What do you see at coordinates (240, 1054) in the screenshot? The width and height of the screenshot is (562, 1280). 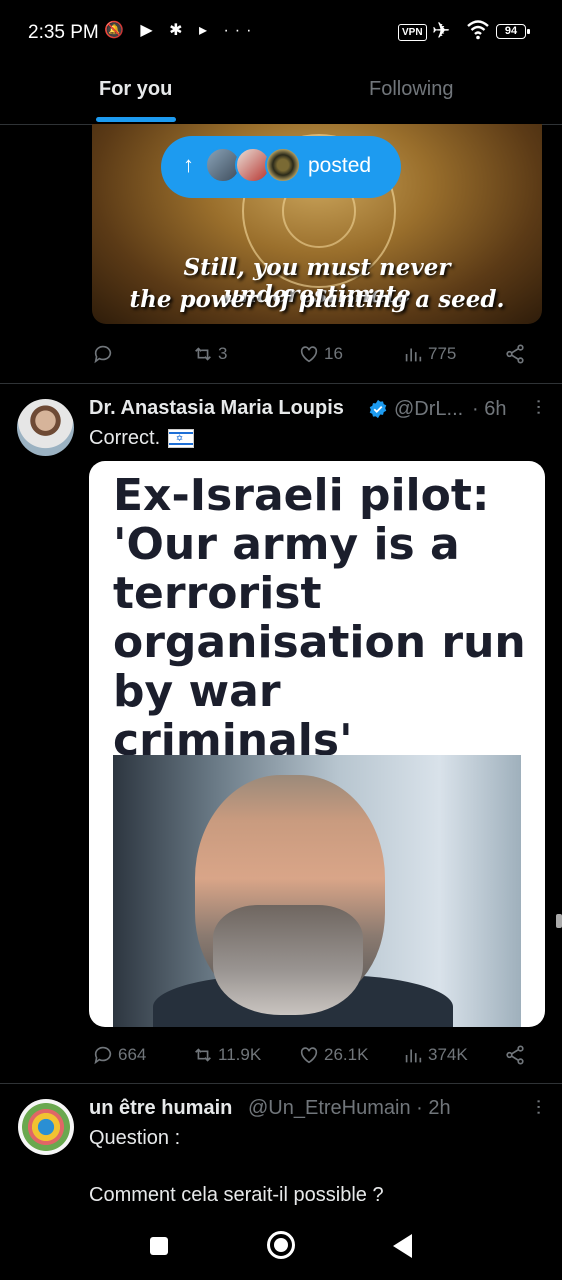 I see `repost-count: 11.9K` at bounding box center [240, 1054].